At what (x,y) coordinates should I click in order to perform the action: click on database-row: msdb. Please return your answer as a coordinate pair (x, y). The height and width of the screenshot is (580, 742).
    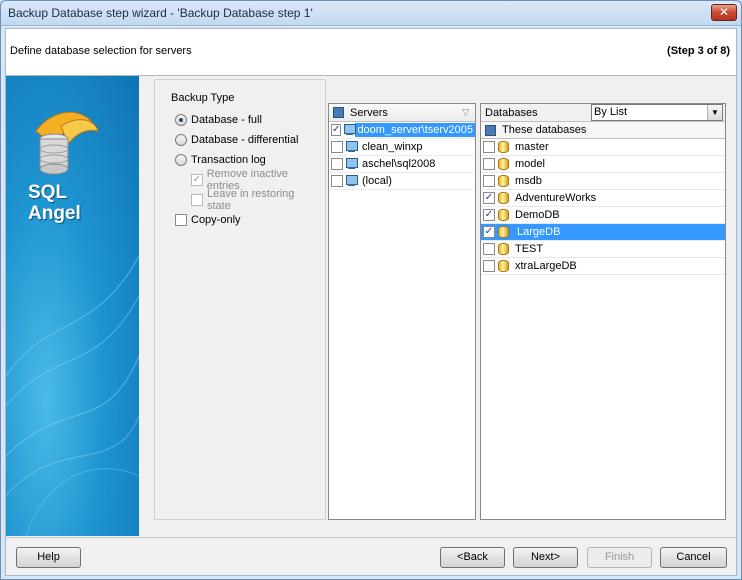
    Looking at the image, I should click on (603, 181).